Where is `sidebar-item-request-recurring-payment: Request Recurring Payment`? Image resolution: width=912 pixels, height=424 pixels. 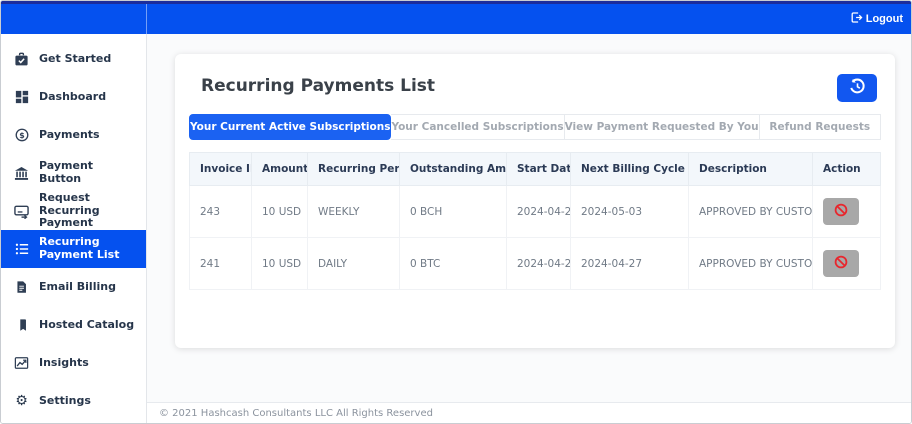 sidebar-item-request-recurring-payment: Request Recurring Payment is located at coordinates (73, 210).